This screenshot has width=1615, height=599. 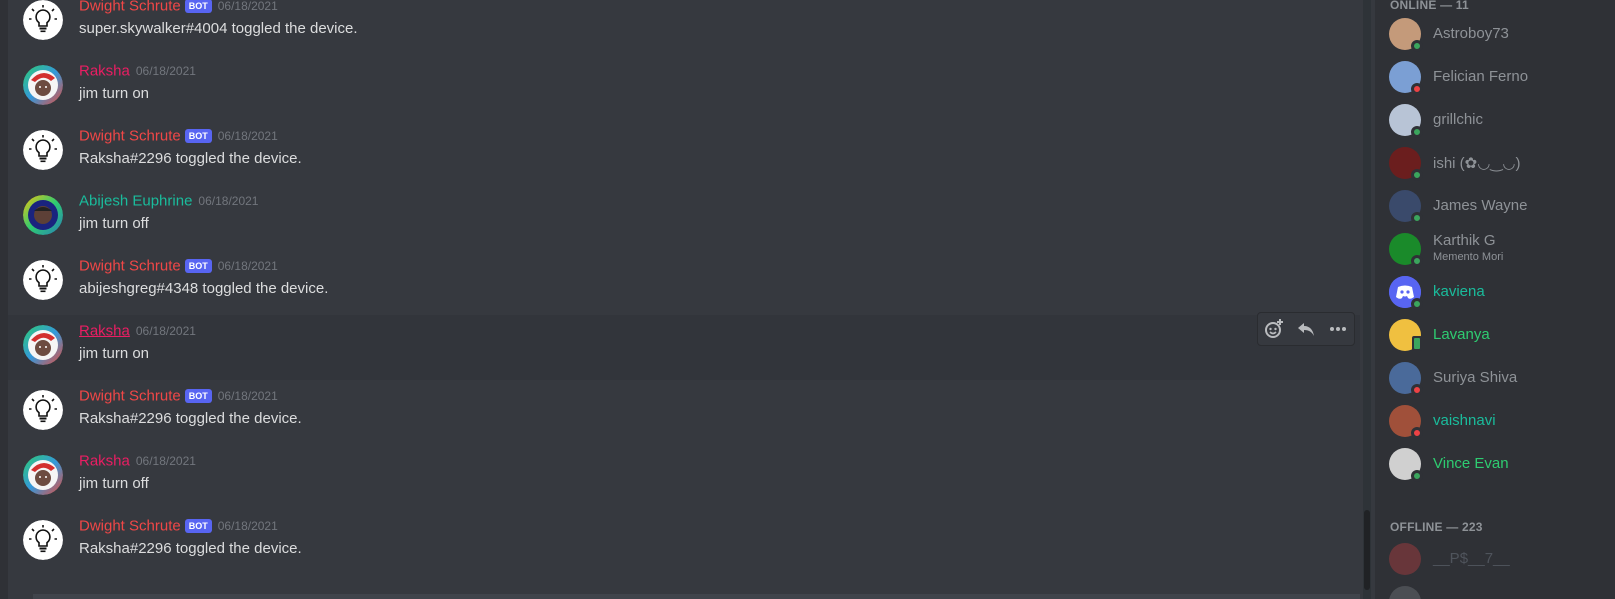 I want to click on message-header: Abijesh Euphrine 06/18/2021, so click(x=168, y=201).